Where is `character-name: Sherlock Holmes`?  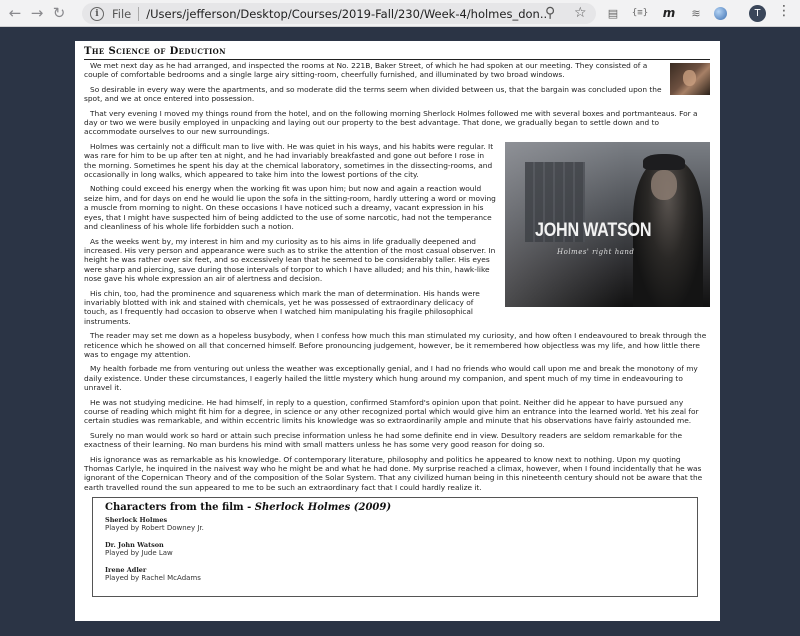
character-name: Sherlock Holmes is located at coordinates (136, 520).